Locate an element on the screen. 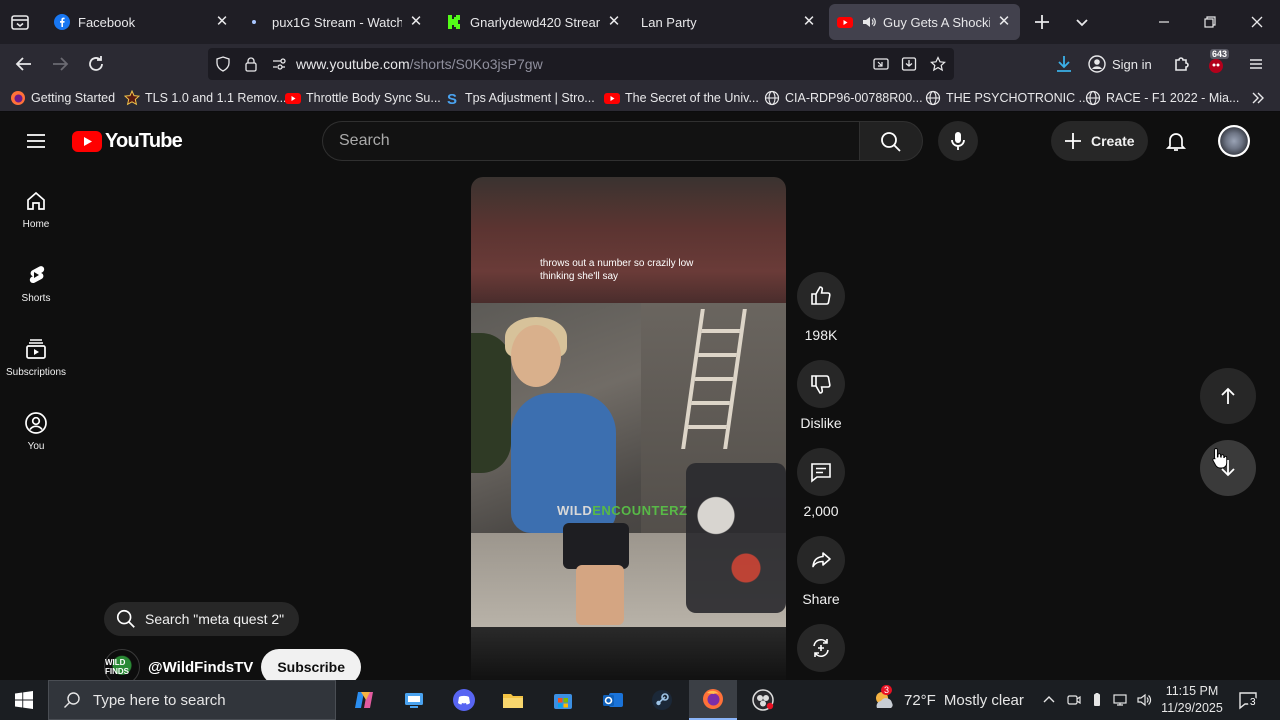 This screenshot has width=1280, height=720. shield-icon is located at coordinates (223, 64).